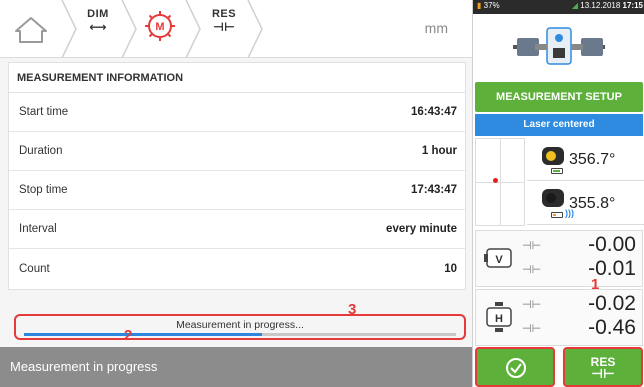 Image resolution: width=644 pixels, height=387 pixels. What do you see at coordinates (84, 366) in the screenshot?
I see `status-text: Measurement in progress` at bounding box center [84, 366].